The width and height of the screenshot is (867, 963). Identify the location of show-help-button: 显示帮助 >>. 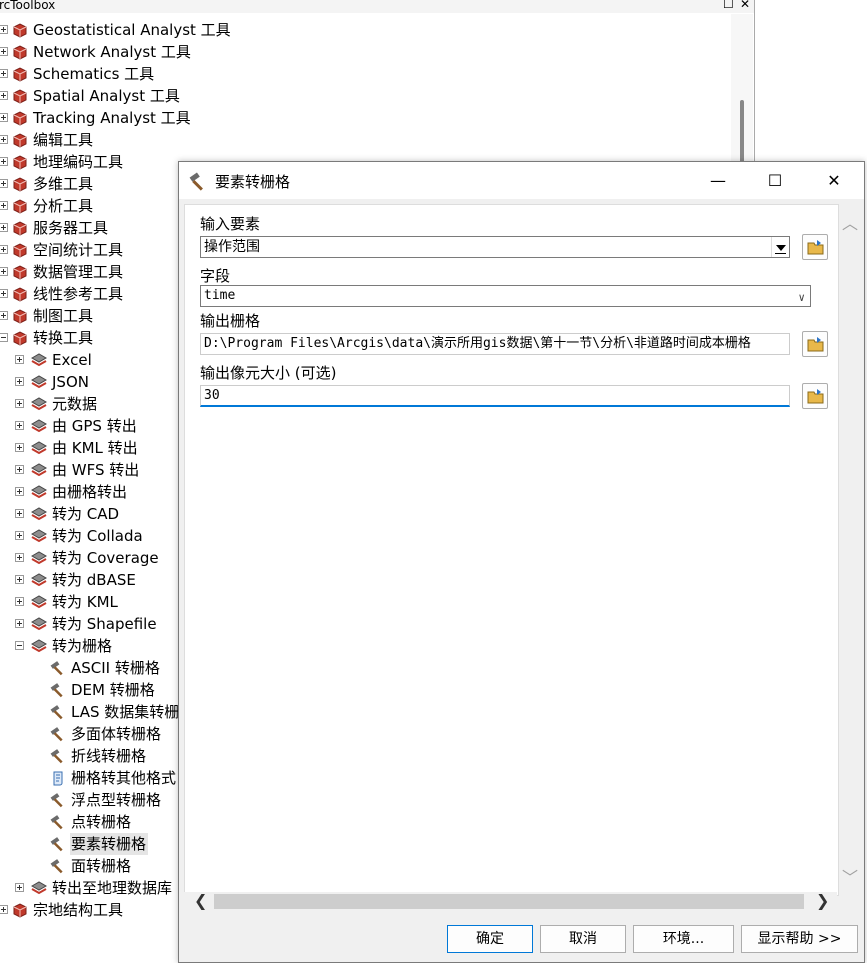
(799, 939).